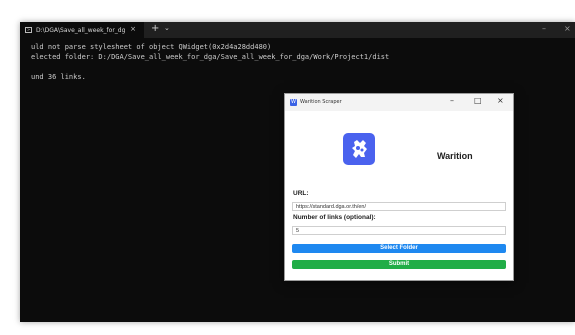 This screenshot has width=575, height=335. Describe the element at coordinates (297, 30) in the screenshot. I see `terminal-tabbar: > D:\DGA\Save_all_week_for_dg × + ⌄ – ×` at that location.